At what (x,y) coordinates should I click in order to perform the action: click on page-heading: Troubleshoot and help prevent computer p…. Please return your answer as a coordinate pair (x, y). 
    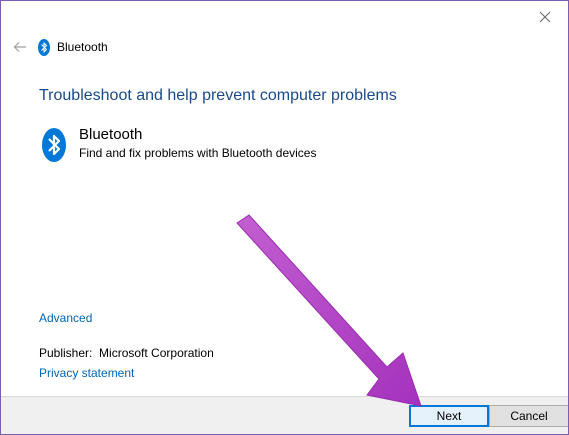
    Looking at the image, I should click on (218, 95).